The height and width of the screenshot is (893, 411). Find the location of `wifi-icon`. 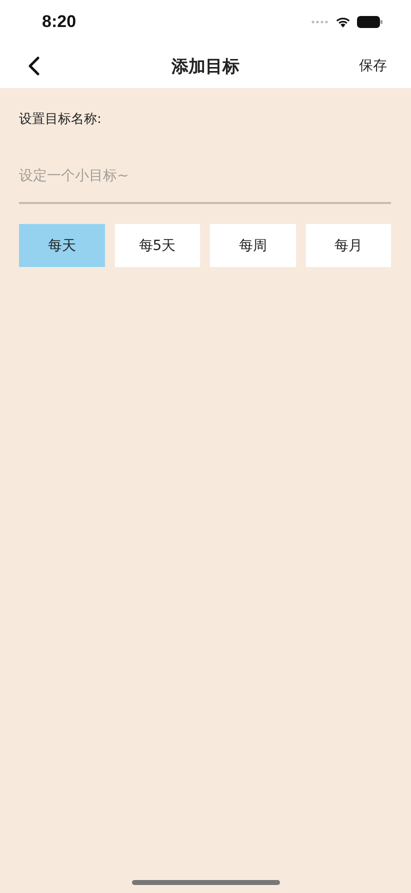

wifi-icon is located at coordinates (343, 22).